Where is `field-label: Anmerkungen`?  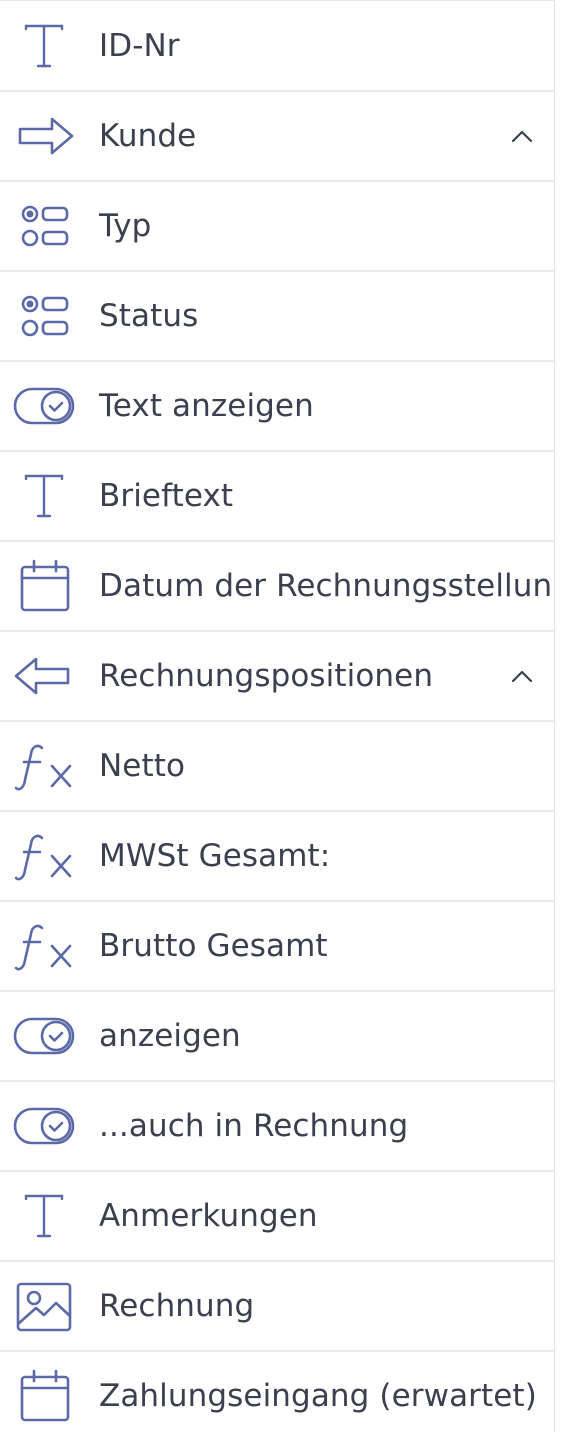
field-label: Anmerkungen is located at coordinates (208, 1216).